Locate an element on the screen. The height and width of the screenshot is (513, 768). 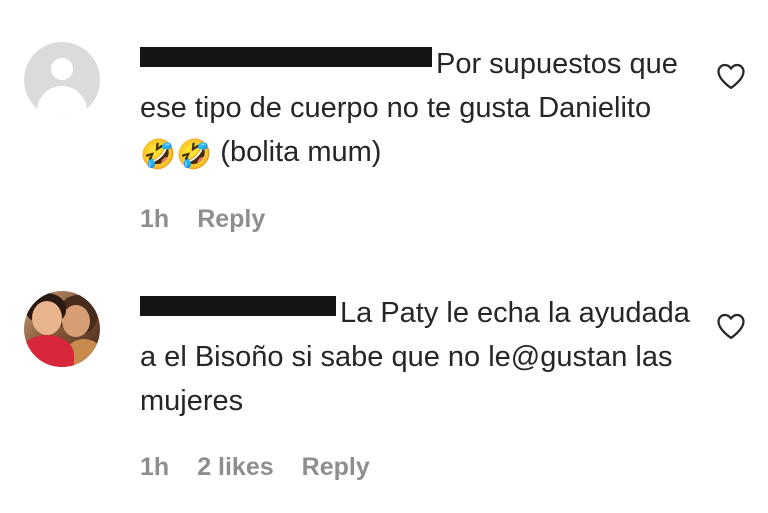
default-avatar is located at coordinates (62, 80).